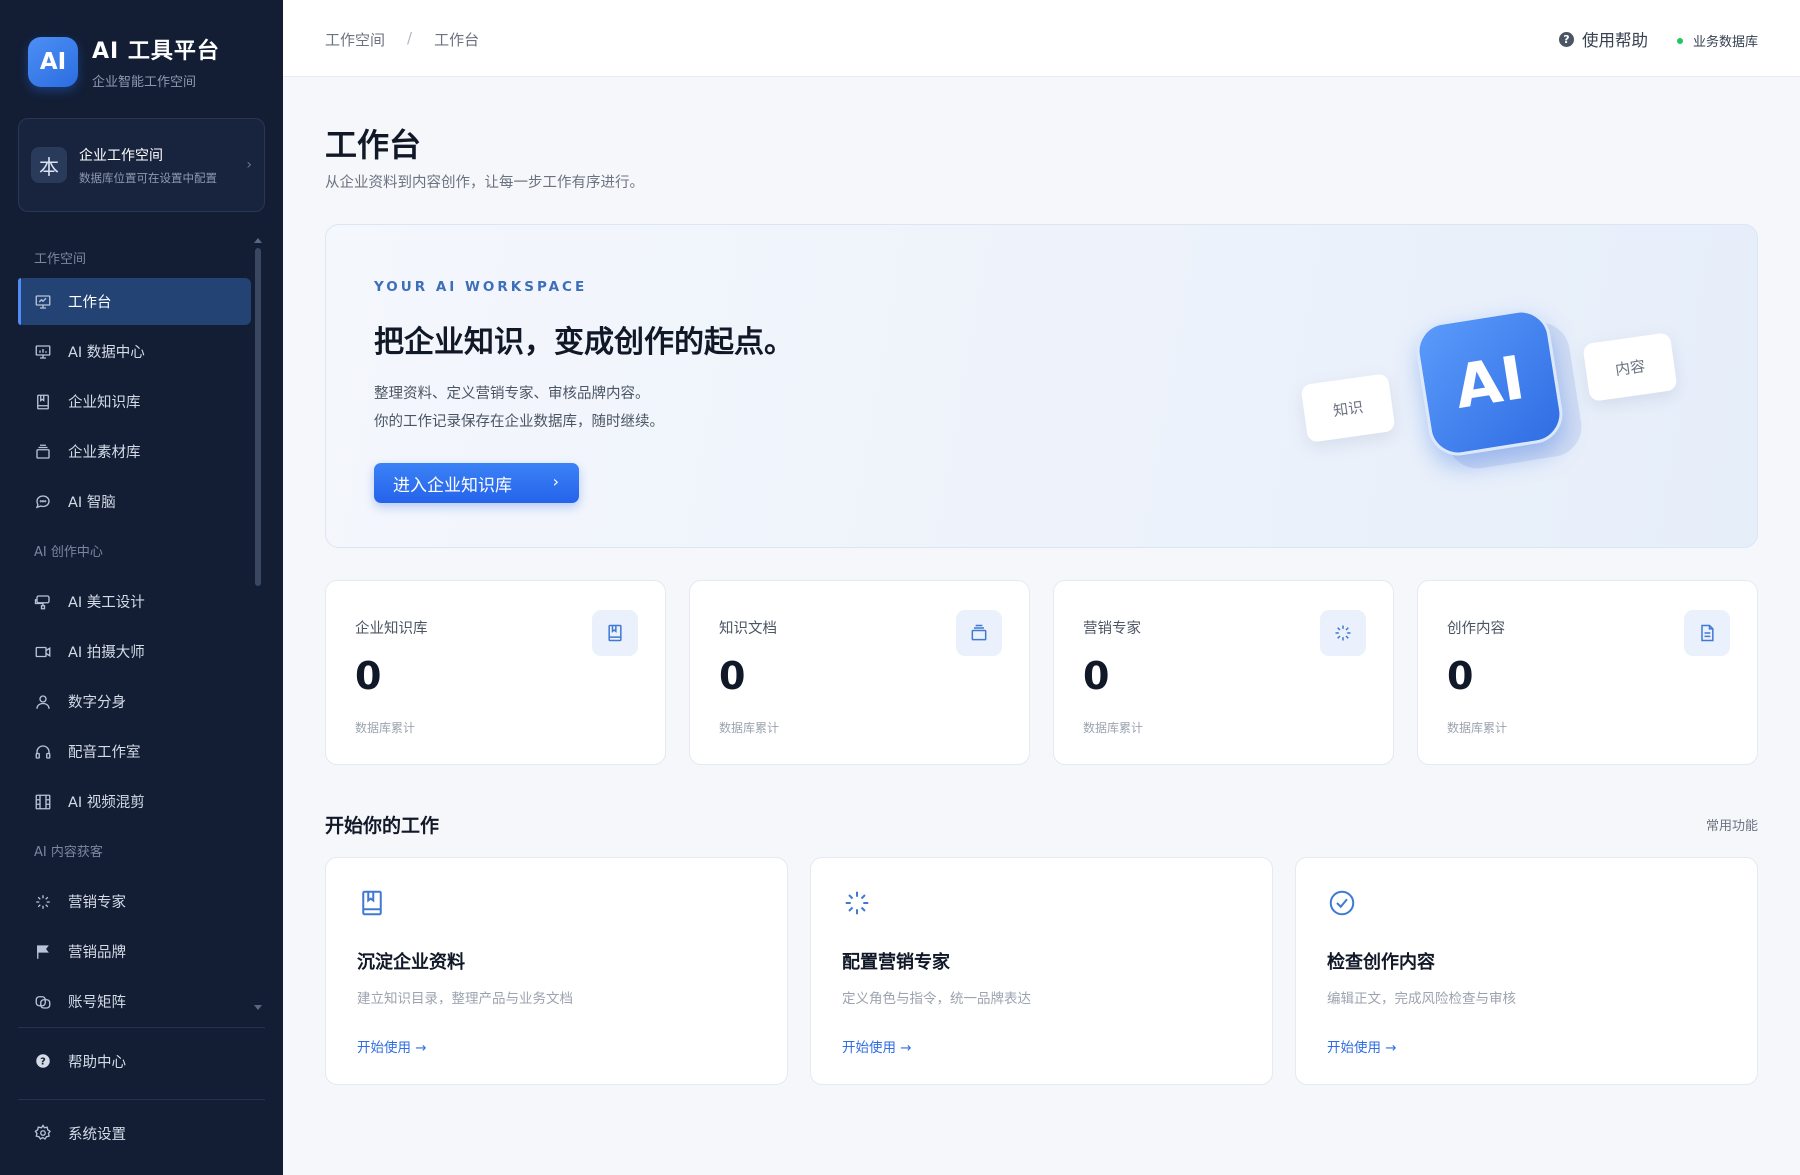  What do you see at coordinates (355, 39) in the screenshot?
I see `breadcrumb-item: 工作空间` at bounding box center [355, 39].